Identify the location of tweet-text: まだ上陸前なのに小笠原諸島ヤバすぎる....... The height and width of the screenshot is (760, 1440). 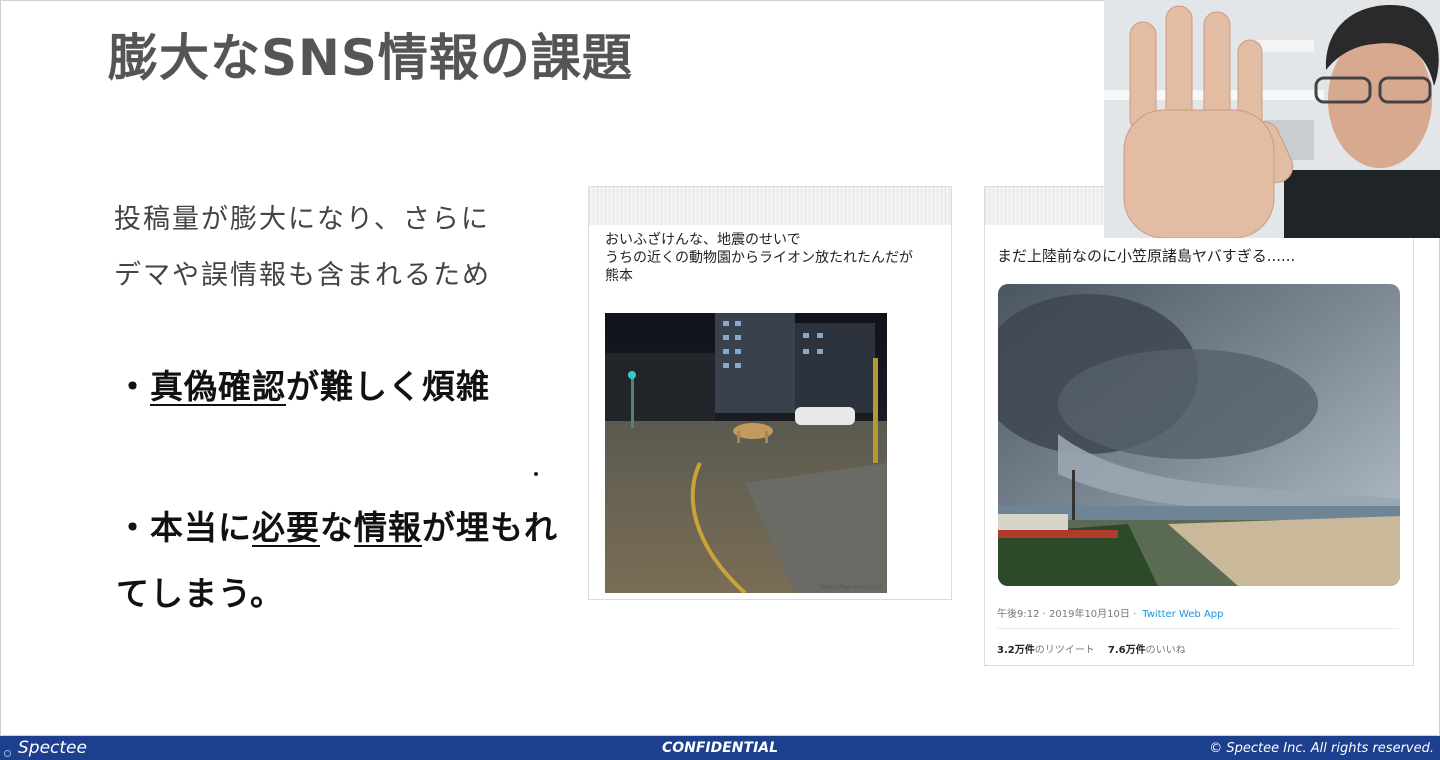
(1146, 256).